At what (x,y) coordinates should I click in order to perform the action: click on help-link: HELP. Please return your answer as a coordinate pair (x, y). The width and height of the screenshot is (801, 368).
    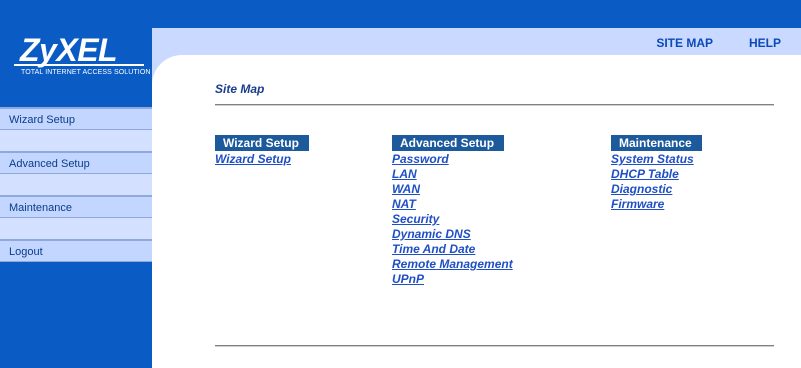
    Looking at the image, I should click on (765, 43).